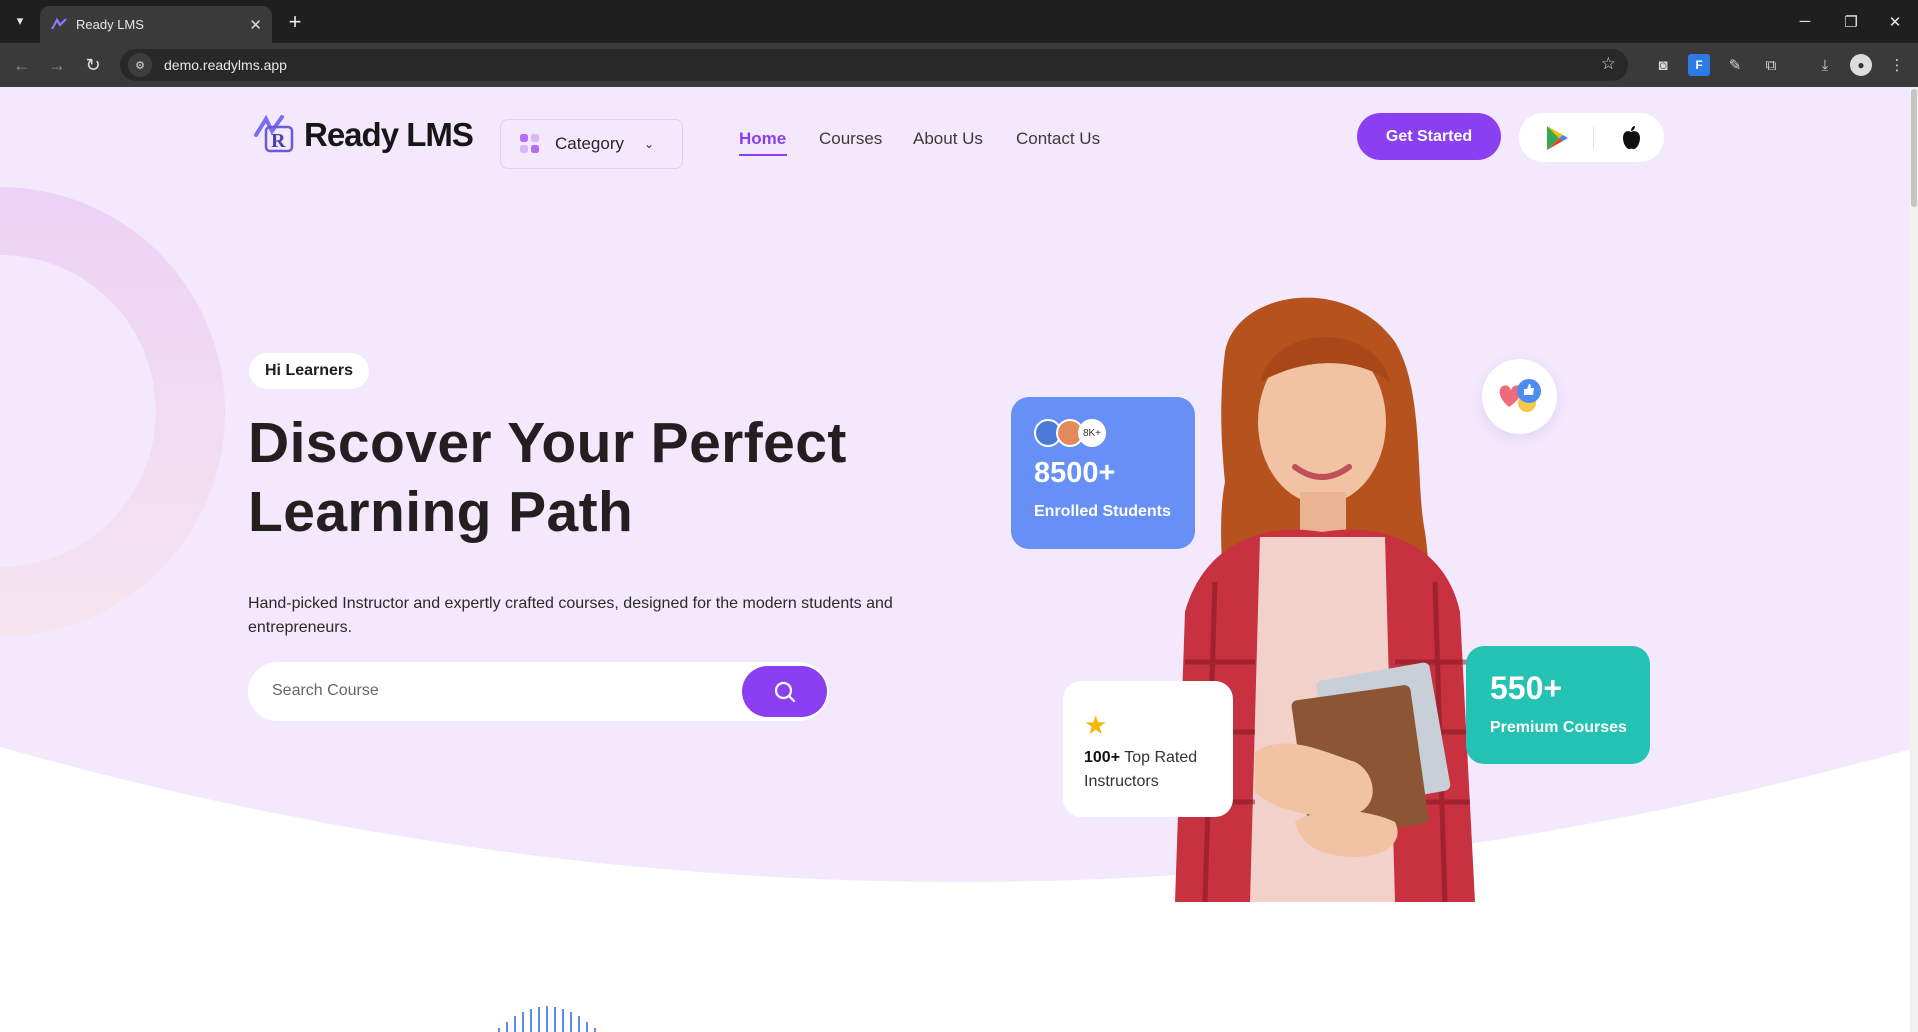  Describe the element at coordinates (1699, 65) in the screenshot. I see `translate-extension-icon: F` at that location.